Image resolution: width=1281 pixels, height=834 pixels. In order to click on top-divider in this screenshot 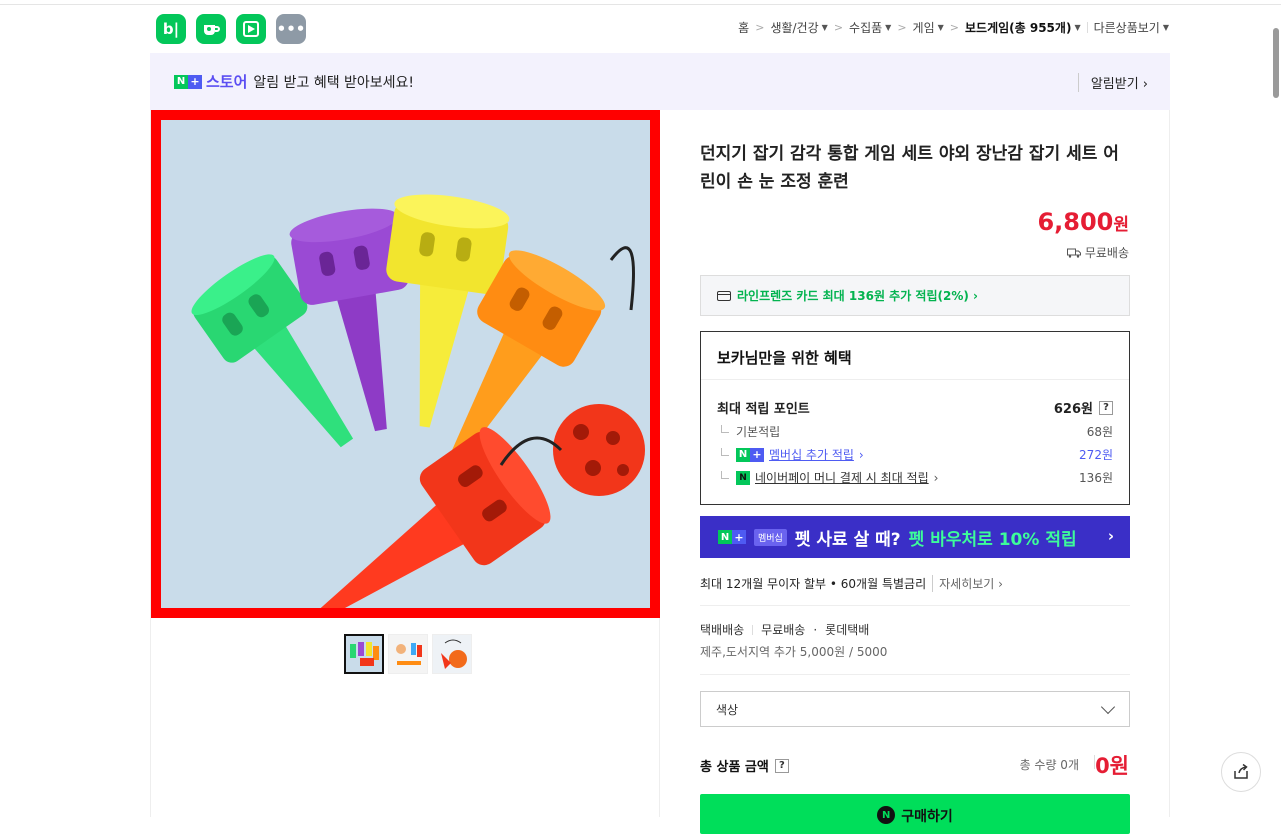, I will do `click(640, 4)`.